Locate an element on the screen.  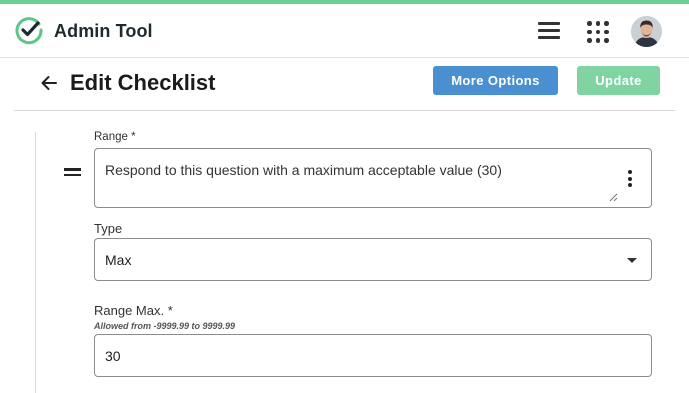
page-toolbar: Edit Checklist More Options Update is located at coordinates (344, 84).